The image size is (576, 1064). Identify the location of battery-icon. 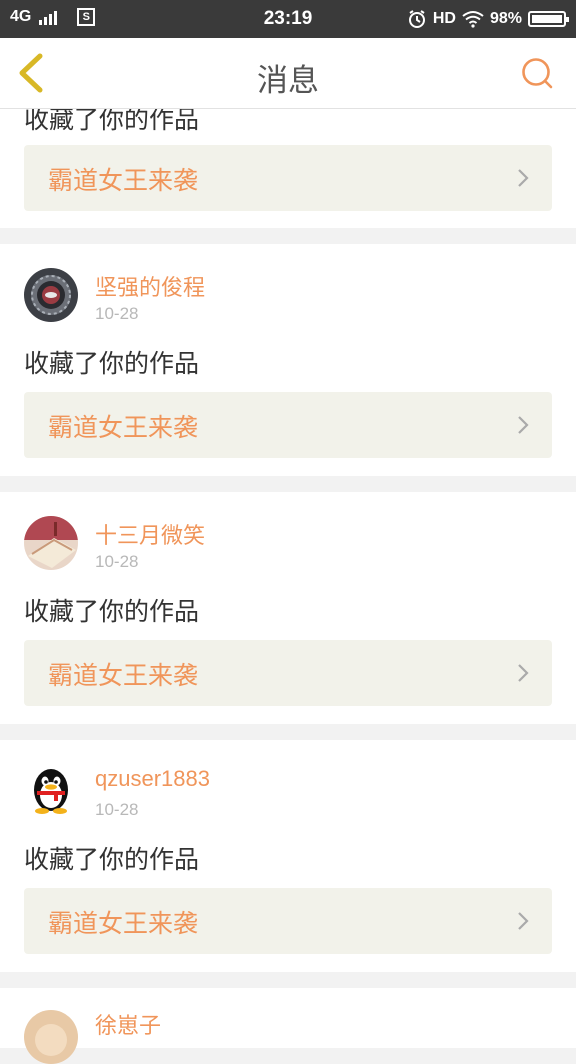
(548, 19).